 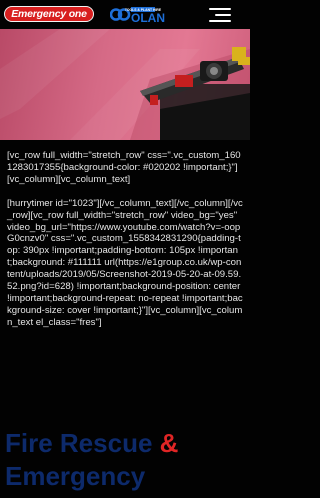 What do you see at coordinates (169, 443) in the screenshot?
I see `heading-ampersand: &` at bounding box center [169, 443].